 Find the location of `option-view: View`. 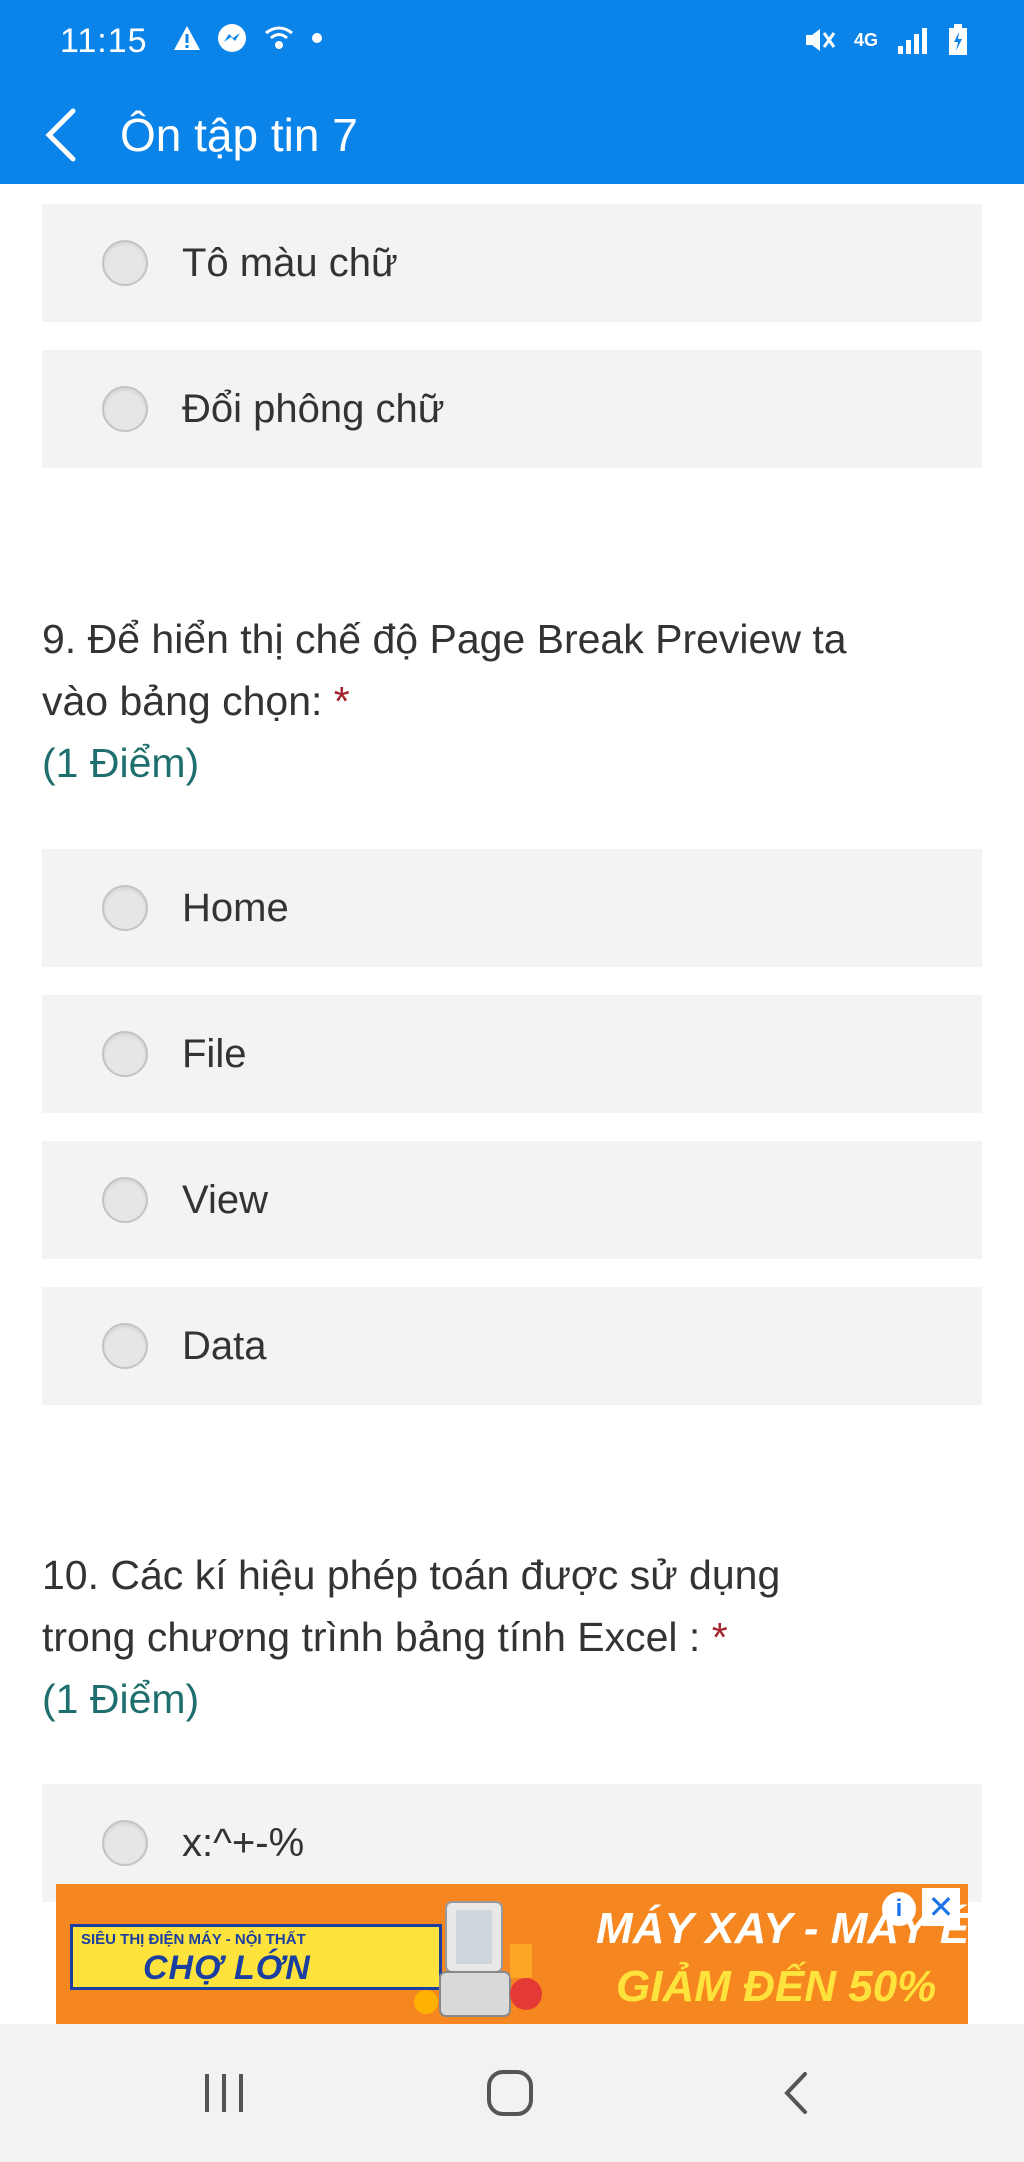

option-view: View is located at coordinates (512, 1200).